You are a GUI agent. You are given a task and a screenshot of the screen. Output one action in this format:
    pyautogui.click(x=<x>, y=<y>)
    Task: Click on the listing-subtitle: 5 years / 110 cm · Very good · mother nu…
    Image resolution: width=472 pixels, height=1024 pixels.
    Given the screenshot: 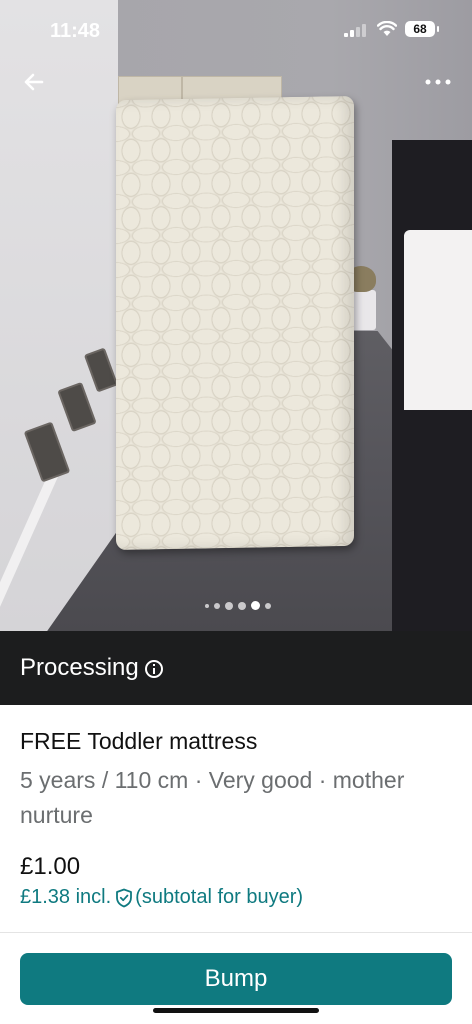 What is the action you would take?
    pyautogui.click(x=212, y=797)
    